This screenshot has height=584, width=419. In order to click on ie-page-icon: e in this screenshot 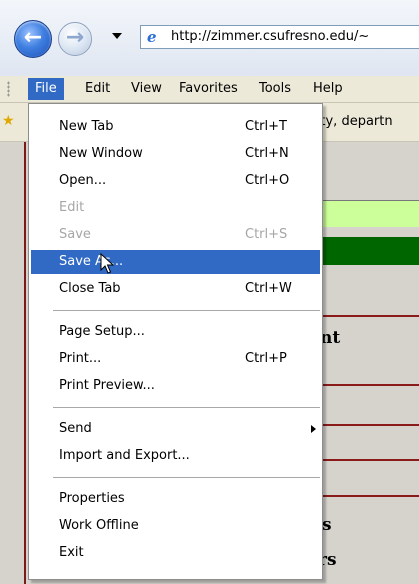, I will do `click(152, 37)`.